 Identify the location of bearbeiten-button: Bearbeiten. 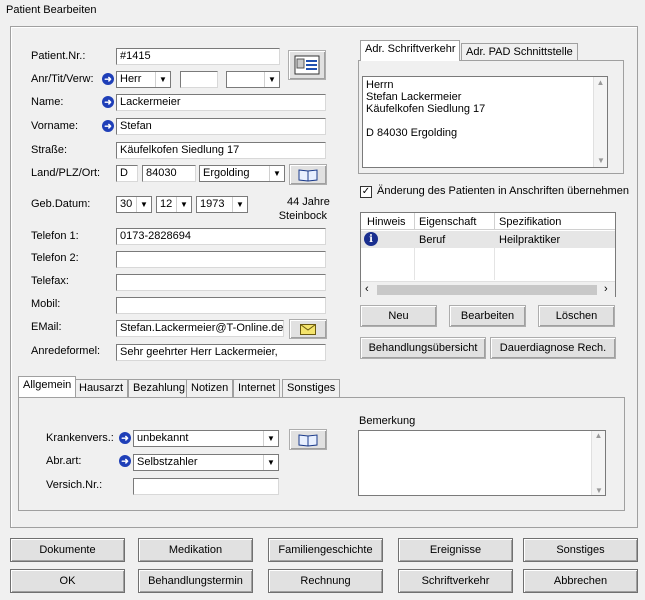
(487, 316).